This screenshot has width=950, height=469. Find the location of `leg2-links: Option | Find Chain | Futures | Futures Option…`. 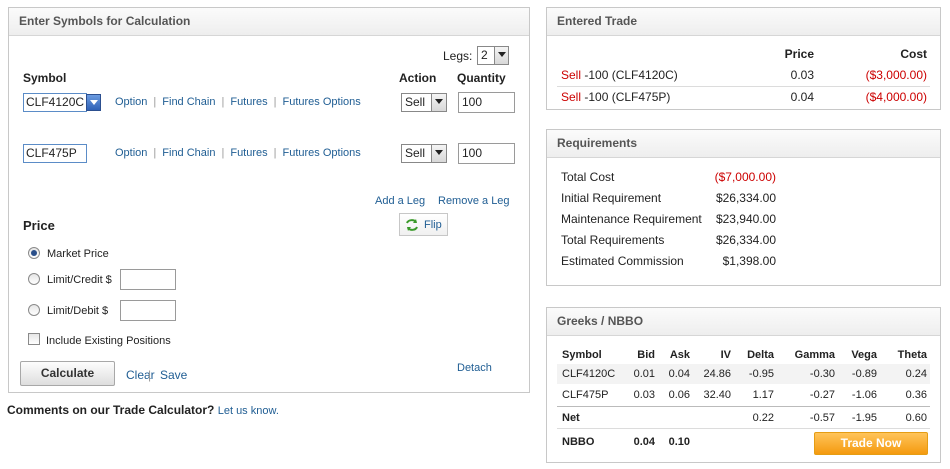

leg2-links: Option | Find Chain | Futures | Futures Option… is located at coordinates (238, 153).